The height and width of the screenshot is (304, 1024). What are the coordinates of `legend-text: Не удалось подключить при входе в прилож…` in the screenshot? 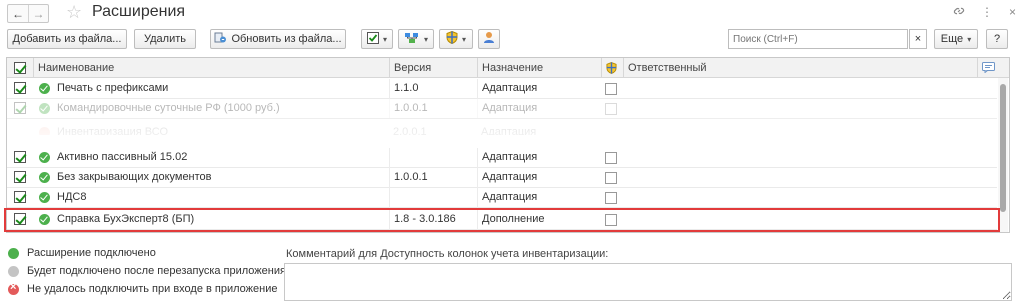 It's located at (152, 289).